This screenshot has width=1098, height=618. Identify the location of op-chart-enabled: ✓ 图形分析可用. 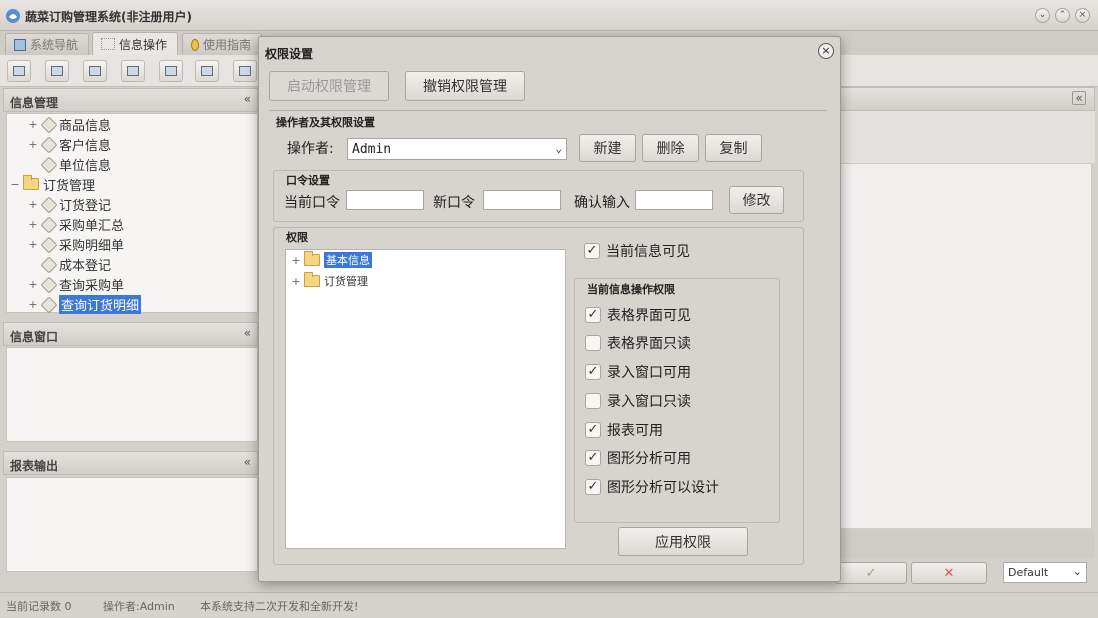
(638, 458).